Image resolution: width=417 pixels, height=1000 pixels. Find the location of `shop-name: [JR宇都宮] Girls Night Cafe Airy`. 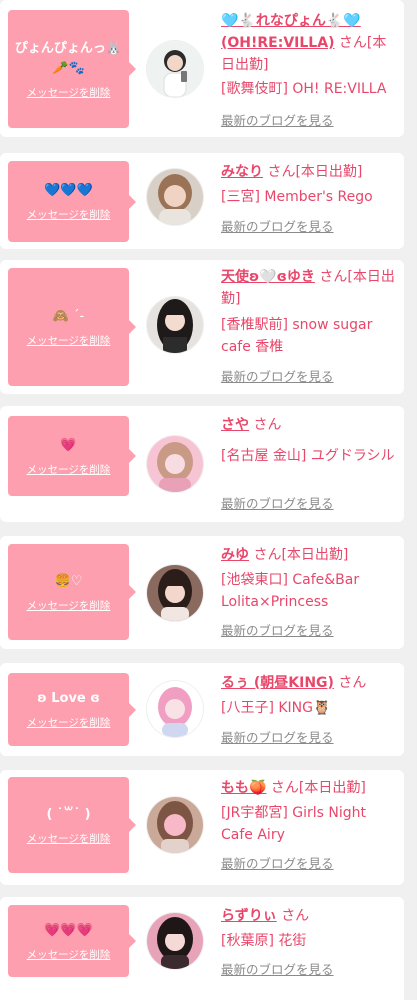

shop-name: [JR宇都宮] Girls Night Cafe Airy is located at coordinates (293, 824).